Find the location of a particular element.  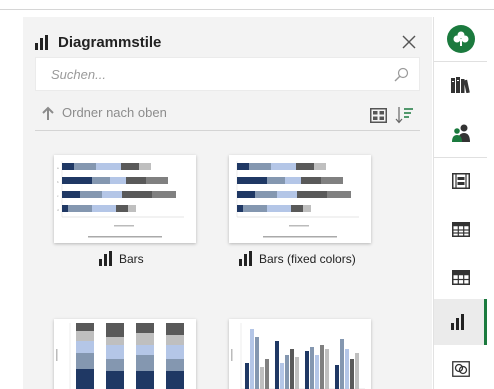

arrow-up-icon is located at coordinates (48, 113).